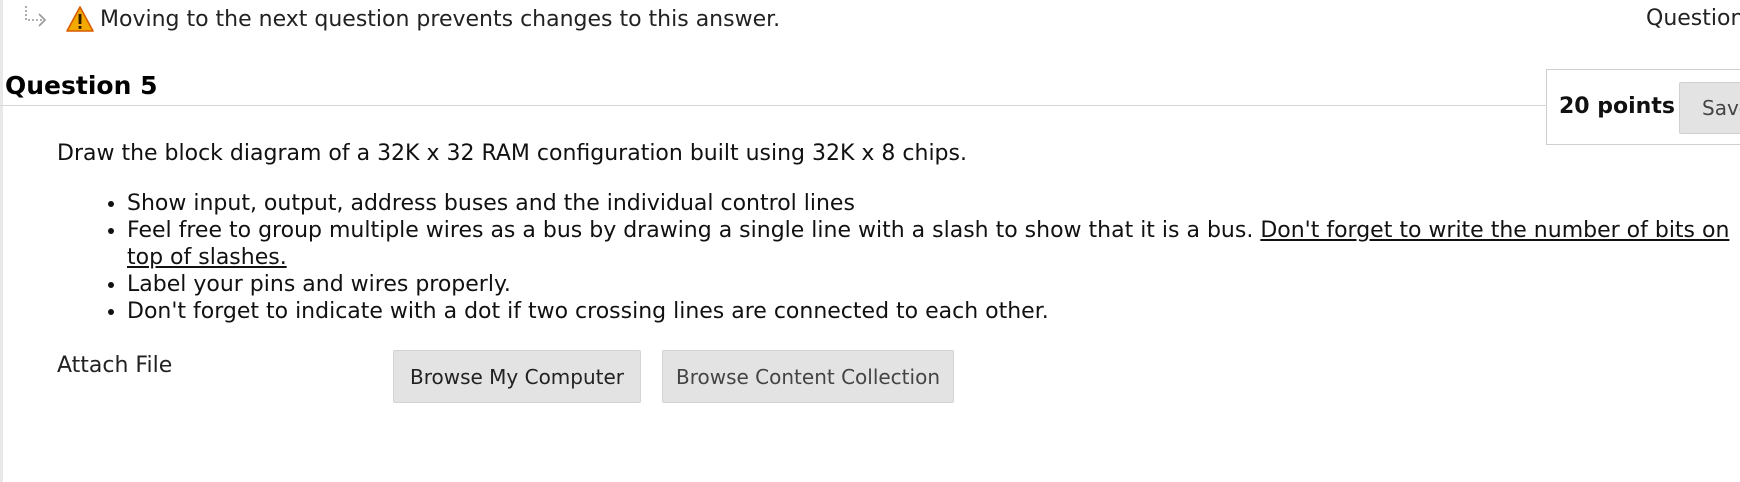 This screenshot has height=482, width=1740. Describe the element at coordinates (115, 365) in the screenshot. I see `attach-file-label: Attach File` at that location.